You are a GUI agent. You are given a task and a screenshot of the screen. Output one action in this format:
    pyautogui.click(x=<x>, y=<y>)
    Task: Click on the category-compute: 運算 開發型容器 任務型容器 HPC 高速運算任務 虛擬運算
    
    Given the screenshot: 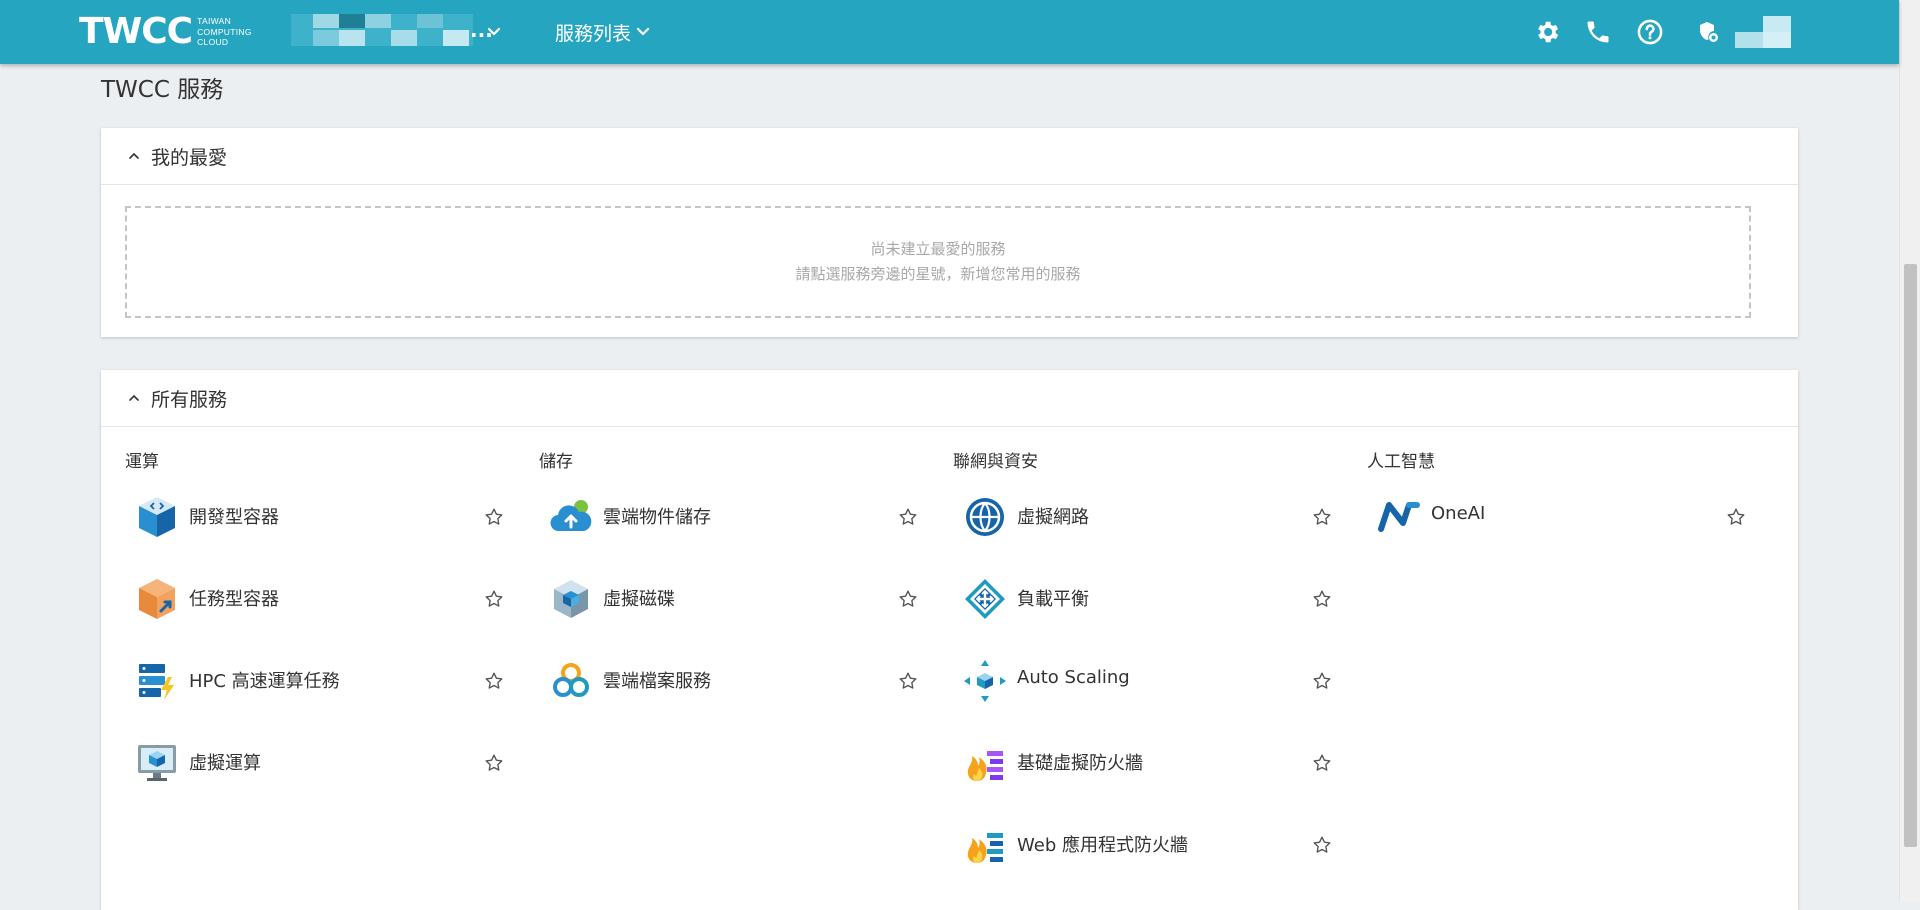 What is the action you would take?
    pyautogui.click(x=302, y=615)
    